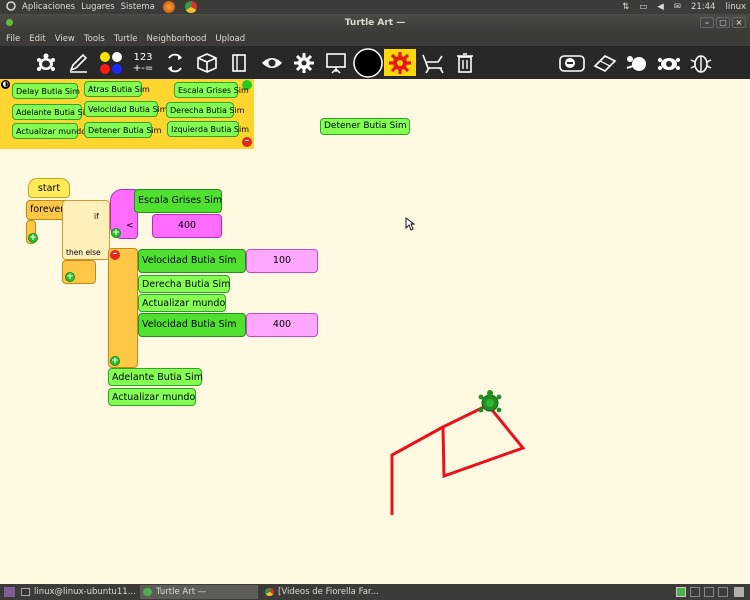 The height and width of the screenshot is (600, 750). I want to click on compare-expand-icon: +, so click(116, 233).